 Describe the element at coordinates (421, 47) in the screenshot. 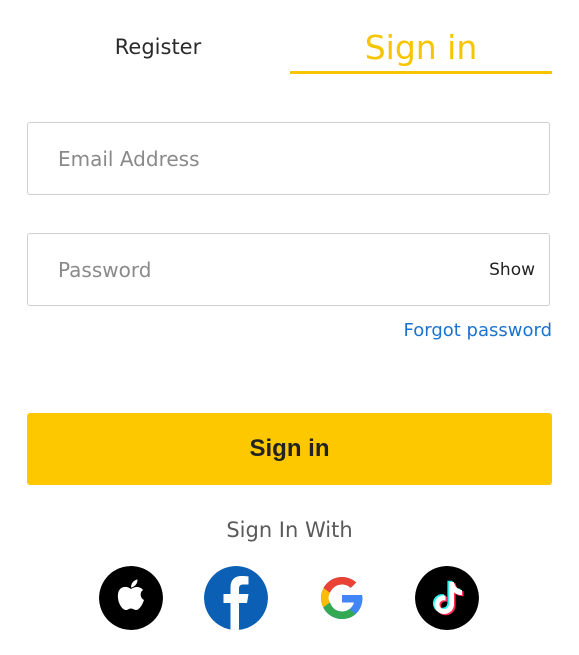

I see `tab-sign-in: Sign in` at that location.